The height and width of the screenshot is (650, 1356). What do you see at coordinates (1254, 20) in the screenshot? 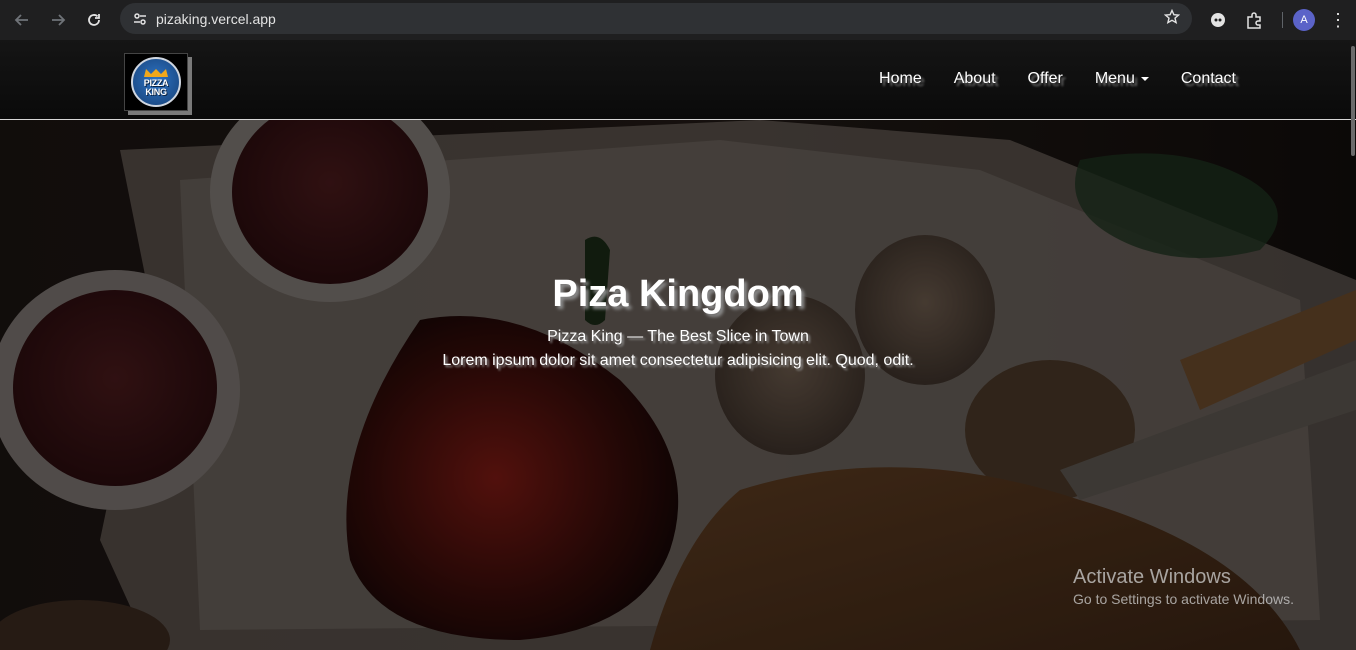
I see `puzzle-icon` at bounding box center [1254, 20].